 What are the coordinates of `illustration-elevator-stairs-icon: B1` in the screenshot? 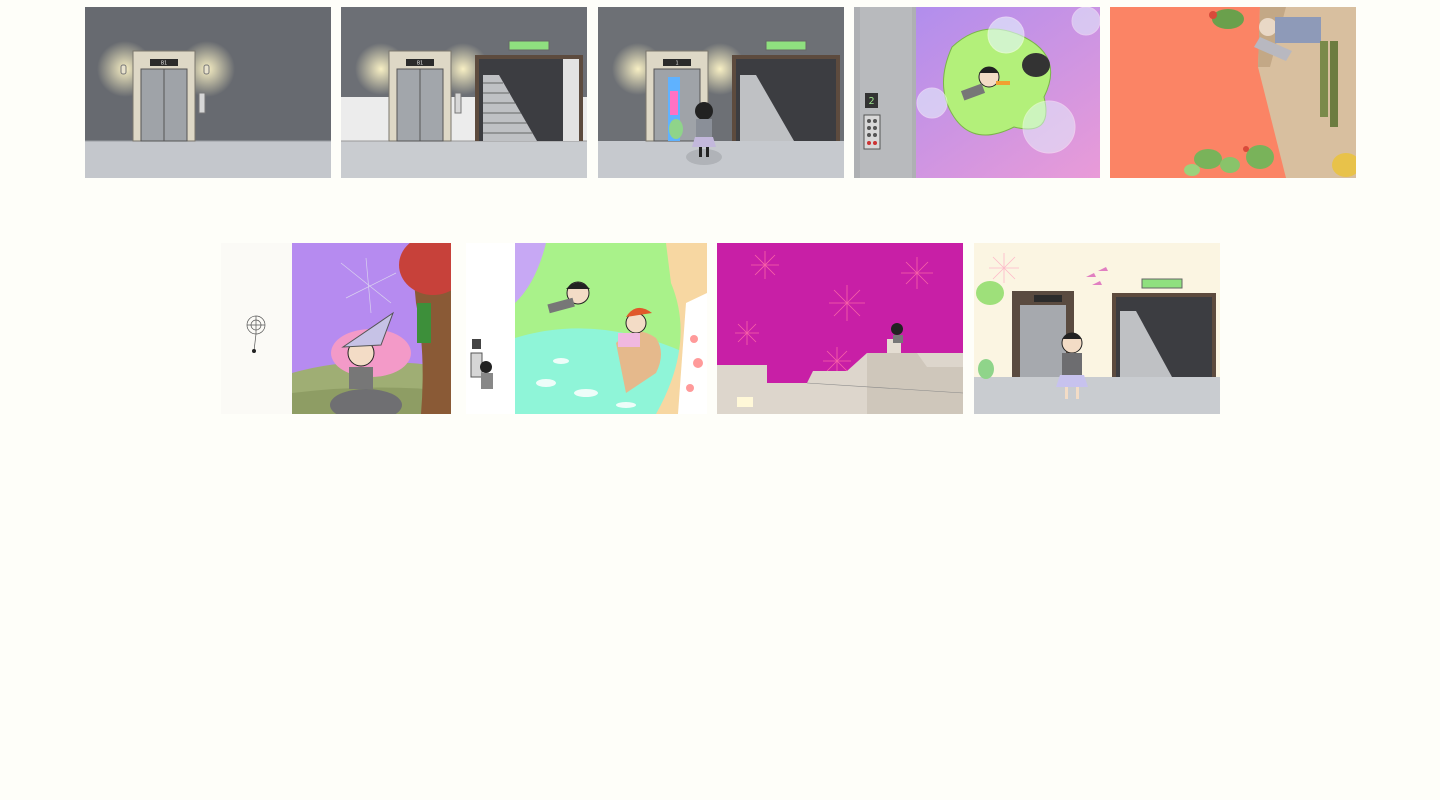 It's located at (464, 92).